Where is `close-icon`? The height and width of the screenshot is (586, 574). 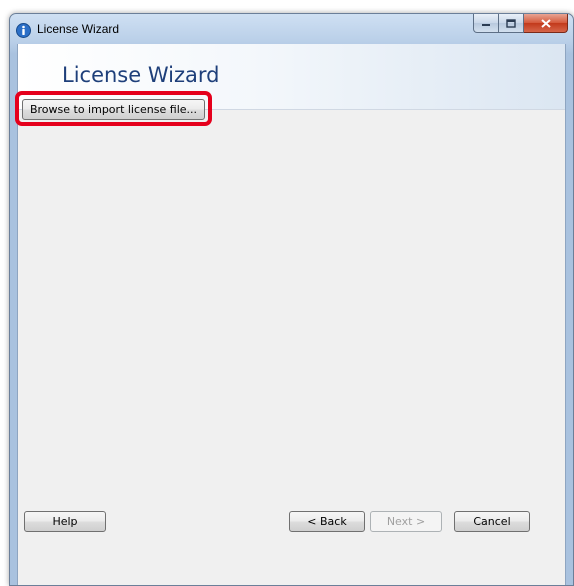
close-icon is located at coordinates (545, 23).